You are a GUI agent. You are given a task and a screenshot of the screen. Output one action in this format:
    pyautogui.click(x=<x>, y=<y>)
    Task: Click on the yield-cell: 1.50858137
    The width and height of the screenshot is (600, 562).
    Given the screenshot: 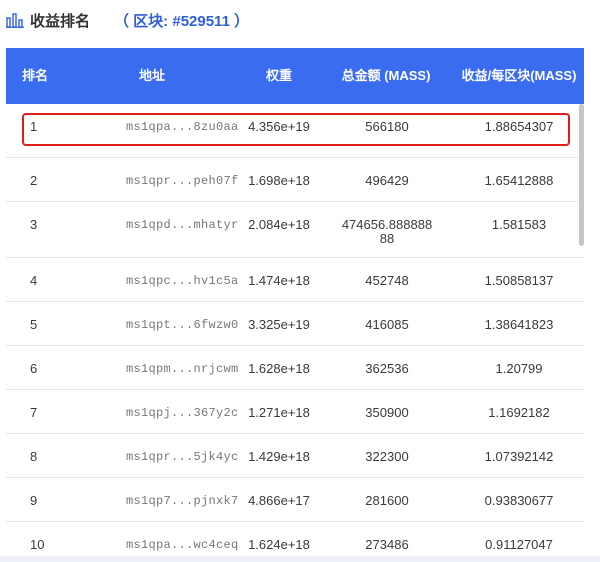 What is the action you would take?
    pyautogui.click(x=519, y=280)
    